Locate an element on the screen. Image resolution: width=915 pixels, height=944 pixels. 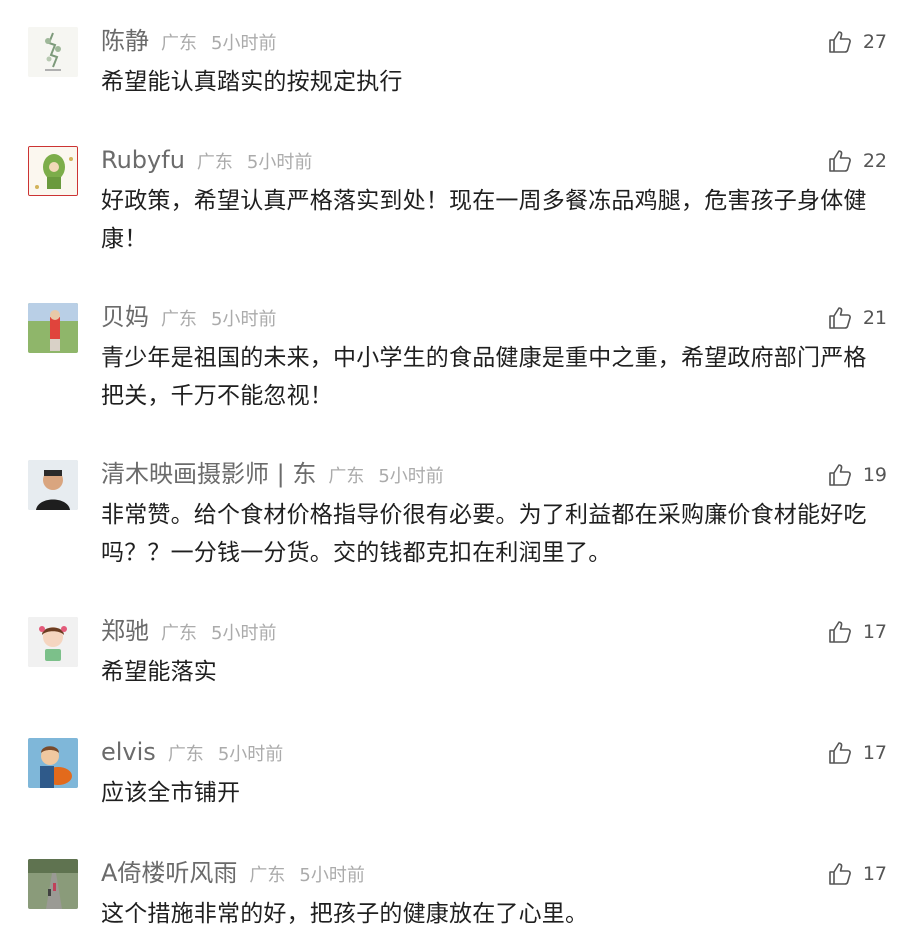
comment-meta: 陈静 广东 5小时前 is located at coordinates (188, 41).